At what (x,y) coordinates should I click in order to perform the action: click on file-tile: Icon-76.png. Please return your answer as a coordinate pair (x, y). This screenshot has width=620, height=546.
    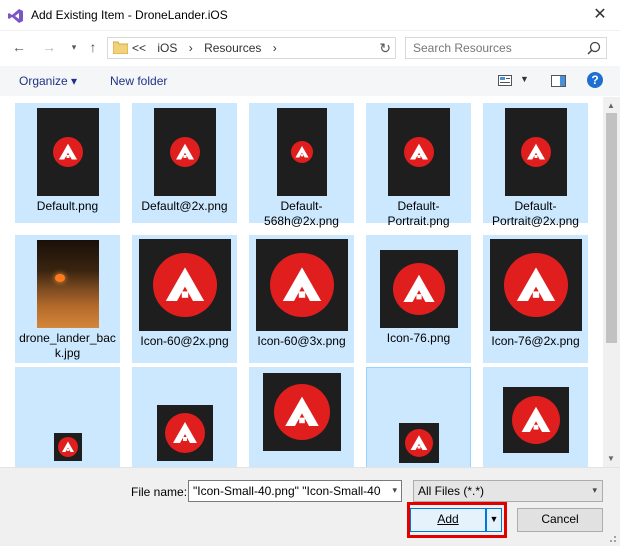
    Looking at the image, I should click on (418, 299).